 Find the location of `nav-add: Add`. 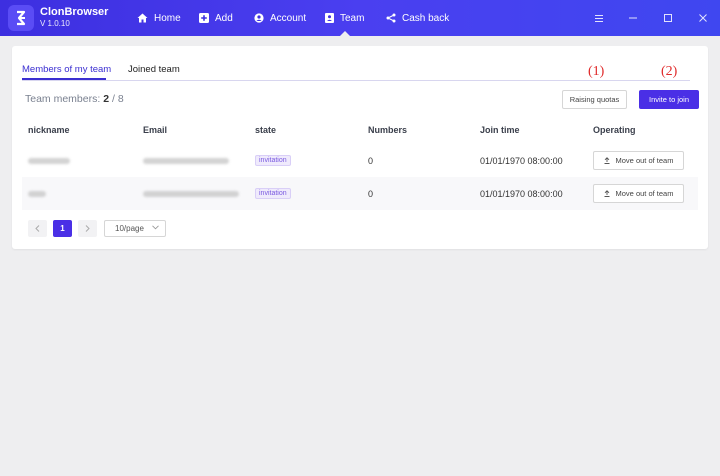

nav-add: Add is located at coordinates (216, 18).